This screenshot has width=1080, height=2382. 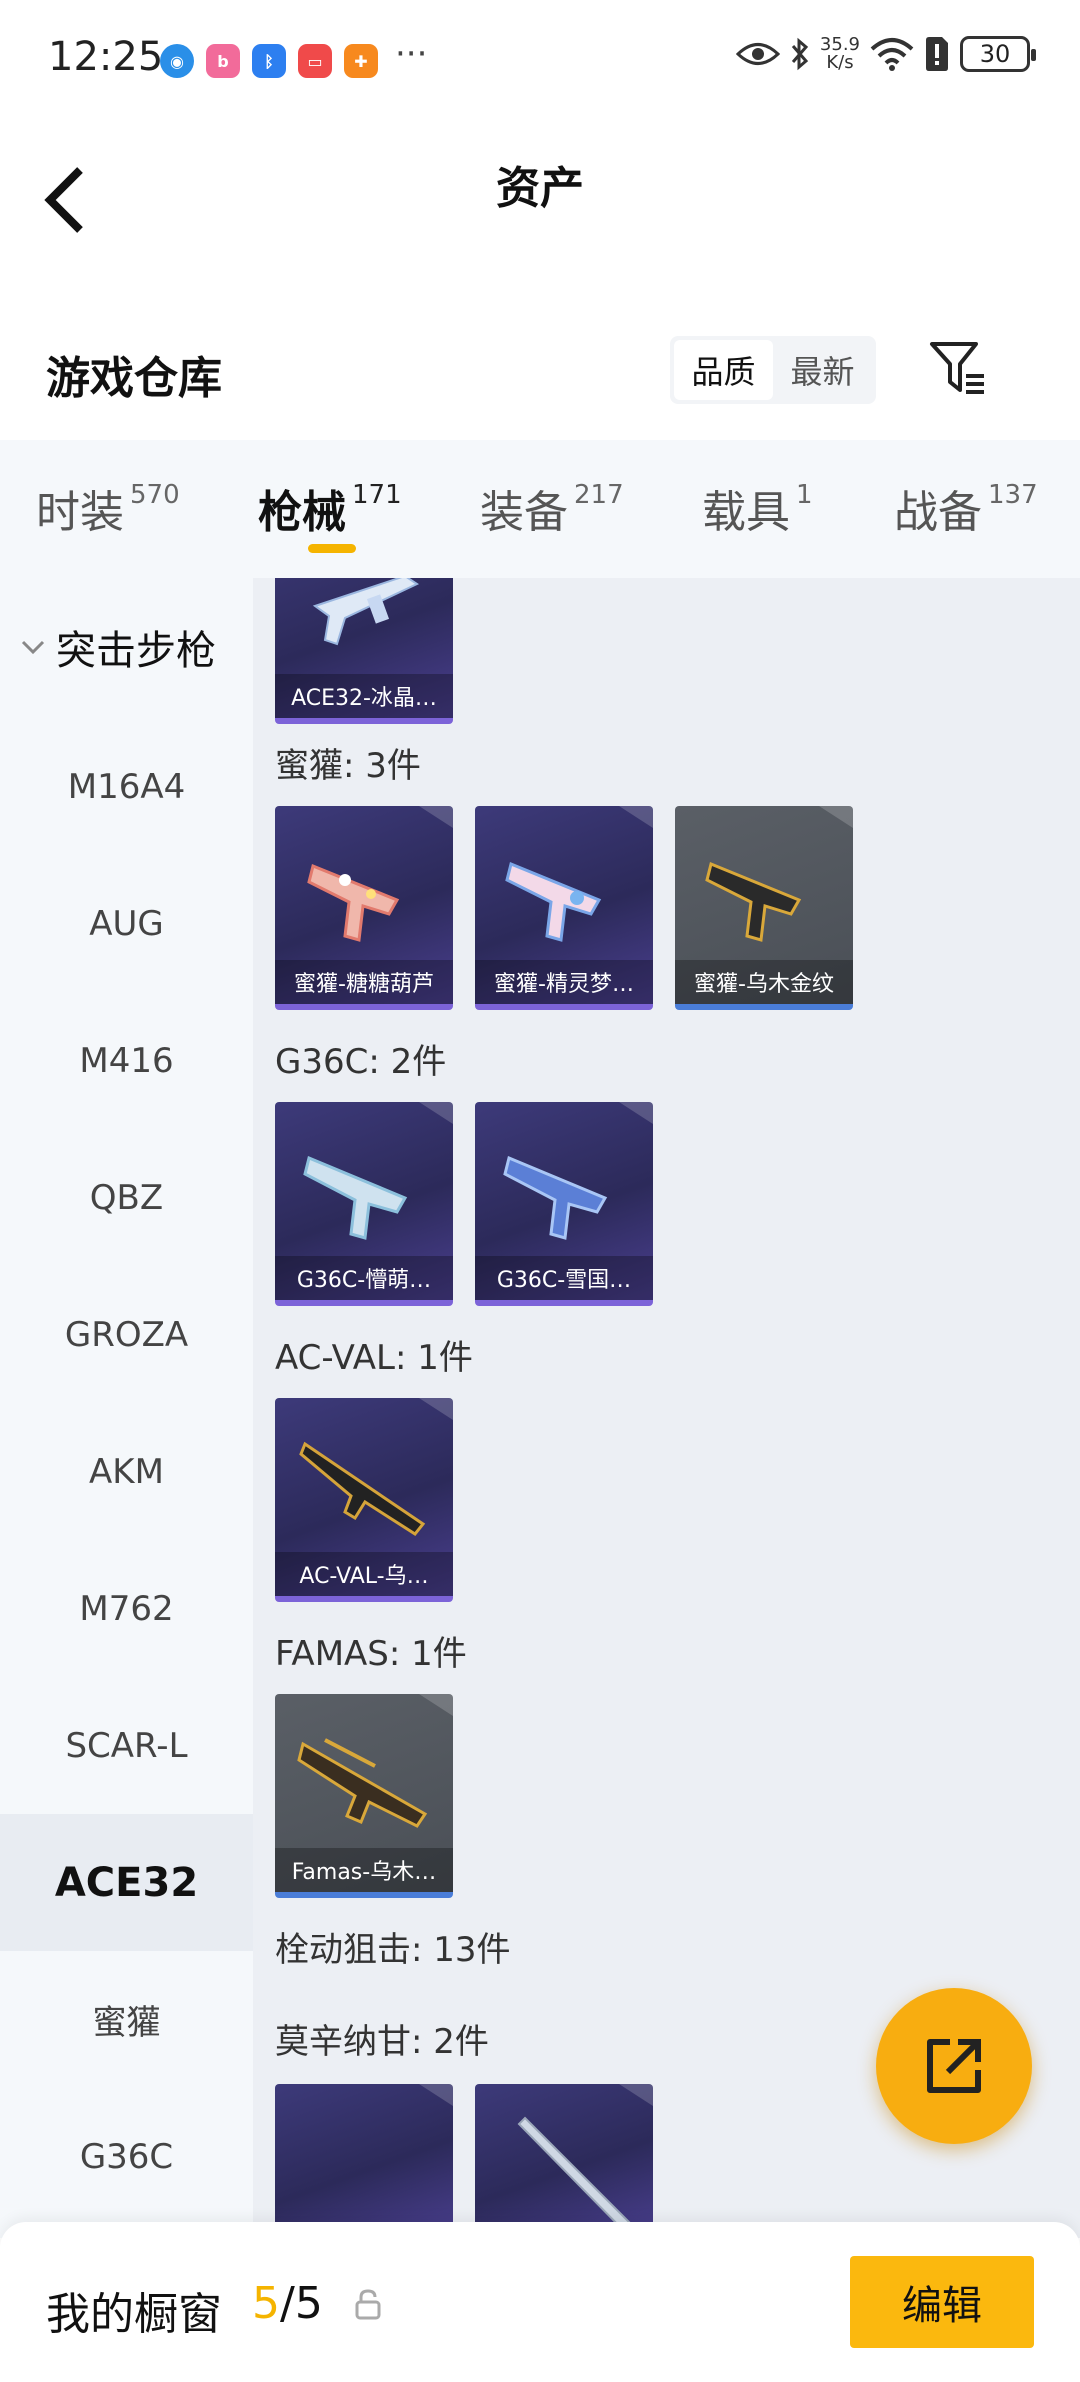 I want to click on chevron-down-icon, so click(x=33, y=647).